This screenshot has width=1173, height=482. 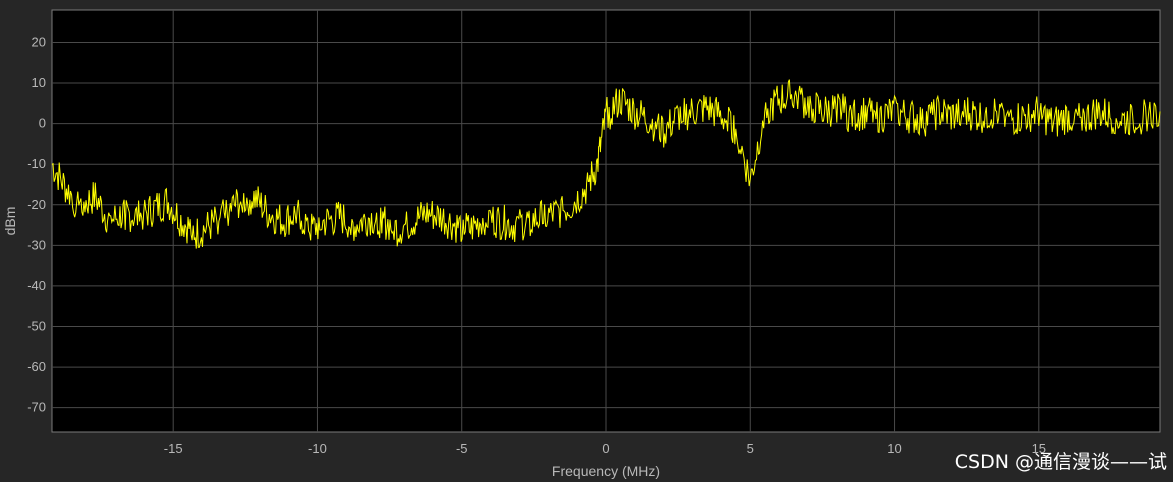 What do you see at coordinates (750, 448) in the screenshot?
I see `x-tick-label: 5` at bounding box center [750, 448].